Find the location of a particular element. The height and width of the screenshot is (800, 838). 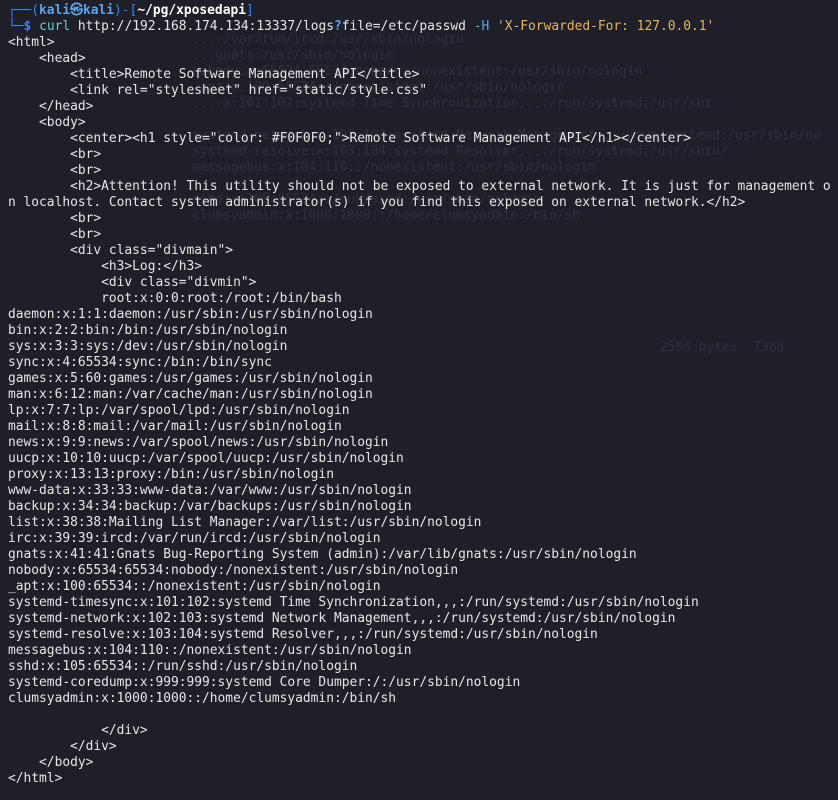

prompt-corner-bottom: └─ is located at coordinates (16, 26).